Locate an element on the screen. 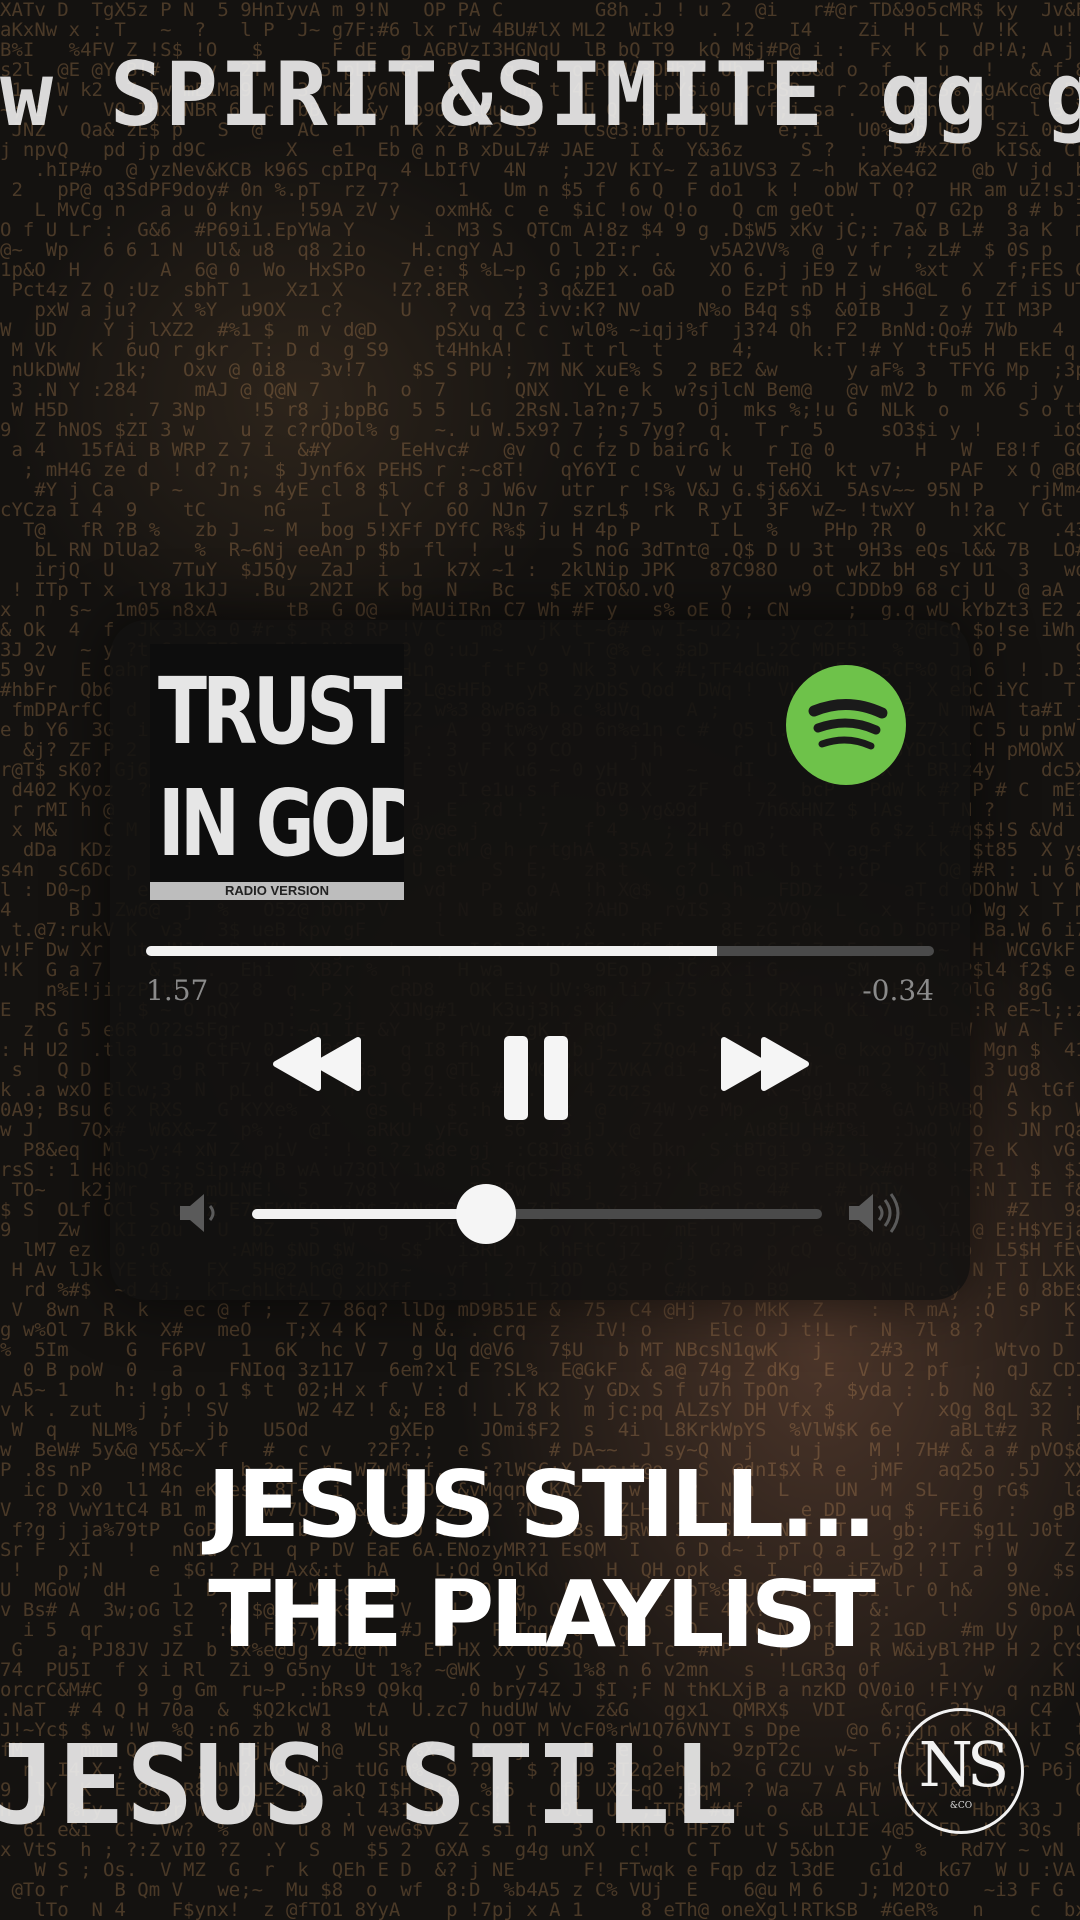  volume-low-icon is located at coordinates (201, 1215).